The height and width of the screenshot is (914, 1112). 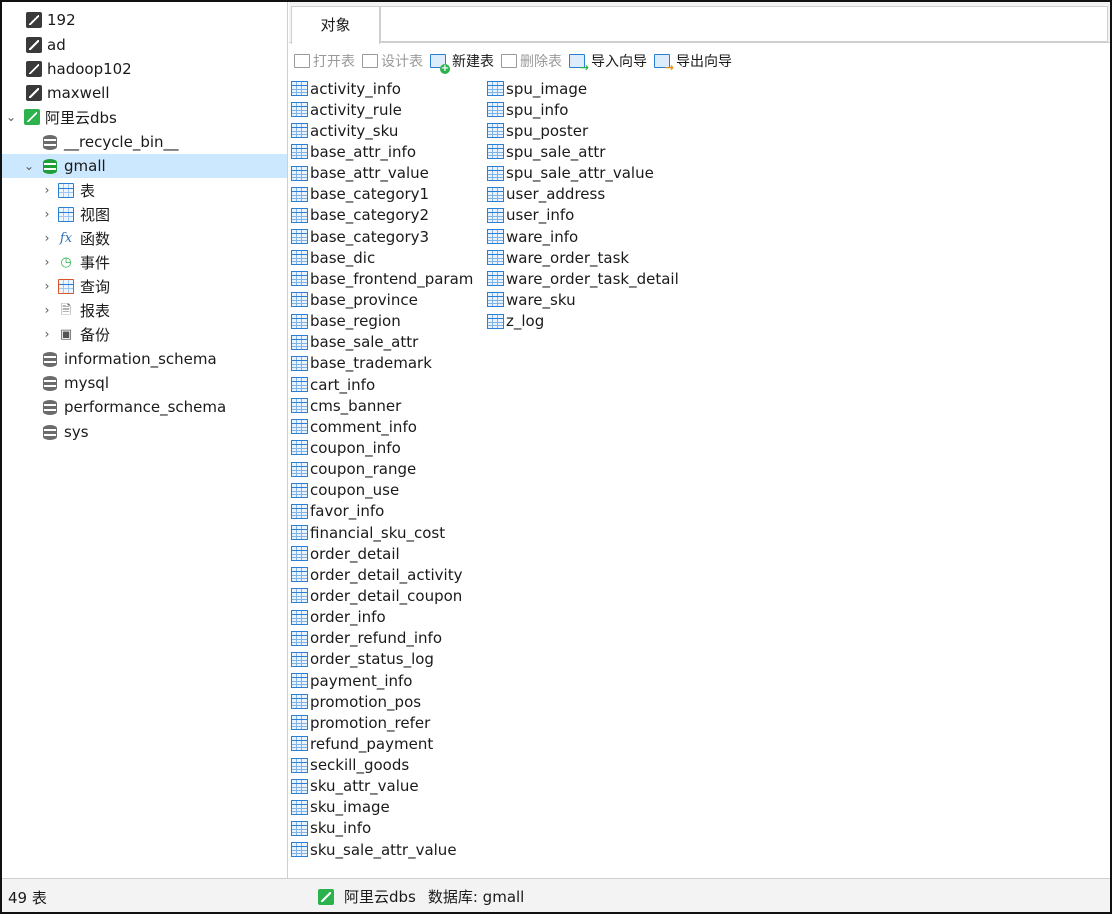 I want to click on table-name: spu_poster, so click(x=547, y=130).